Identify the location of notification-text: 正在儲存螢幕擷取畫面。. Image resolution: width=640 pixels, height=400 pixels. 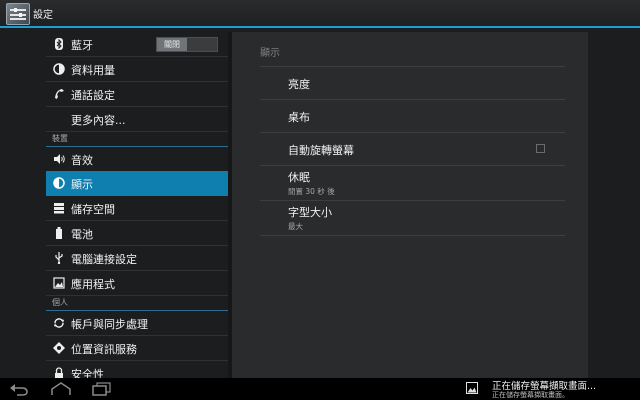
(530, 395).